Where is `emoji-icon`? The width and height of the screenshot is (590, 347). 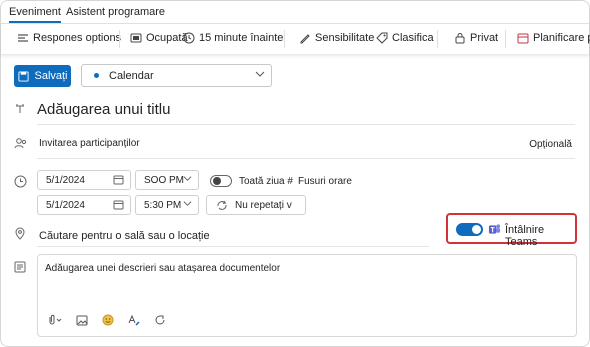
emoji-icon is located at coordinates (108, 321).